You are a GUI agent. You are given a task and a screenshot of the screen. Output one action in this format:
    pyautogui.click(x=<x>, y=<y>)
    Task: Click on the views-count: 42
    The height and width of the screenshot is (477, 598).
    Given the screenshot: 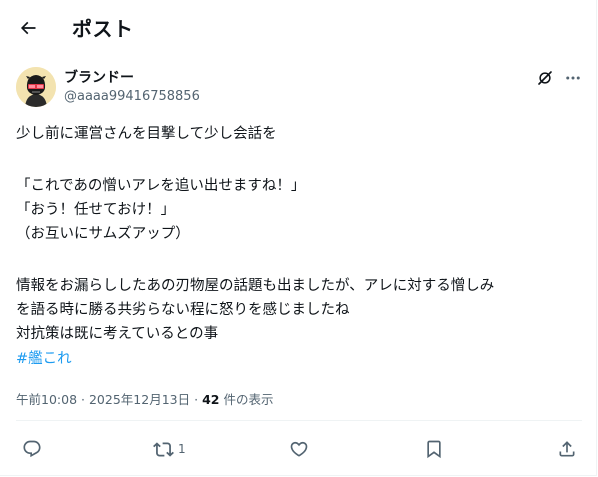 What is the action you would take?
    pyautogui.click(x=211, y=399)
    